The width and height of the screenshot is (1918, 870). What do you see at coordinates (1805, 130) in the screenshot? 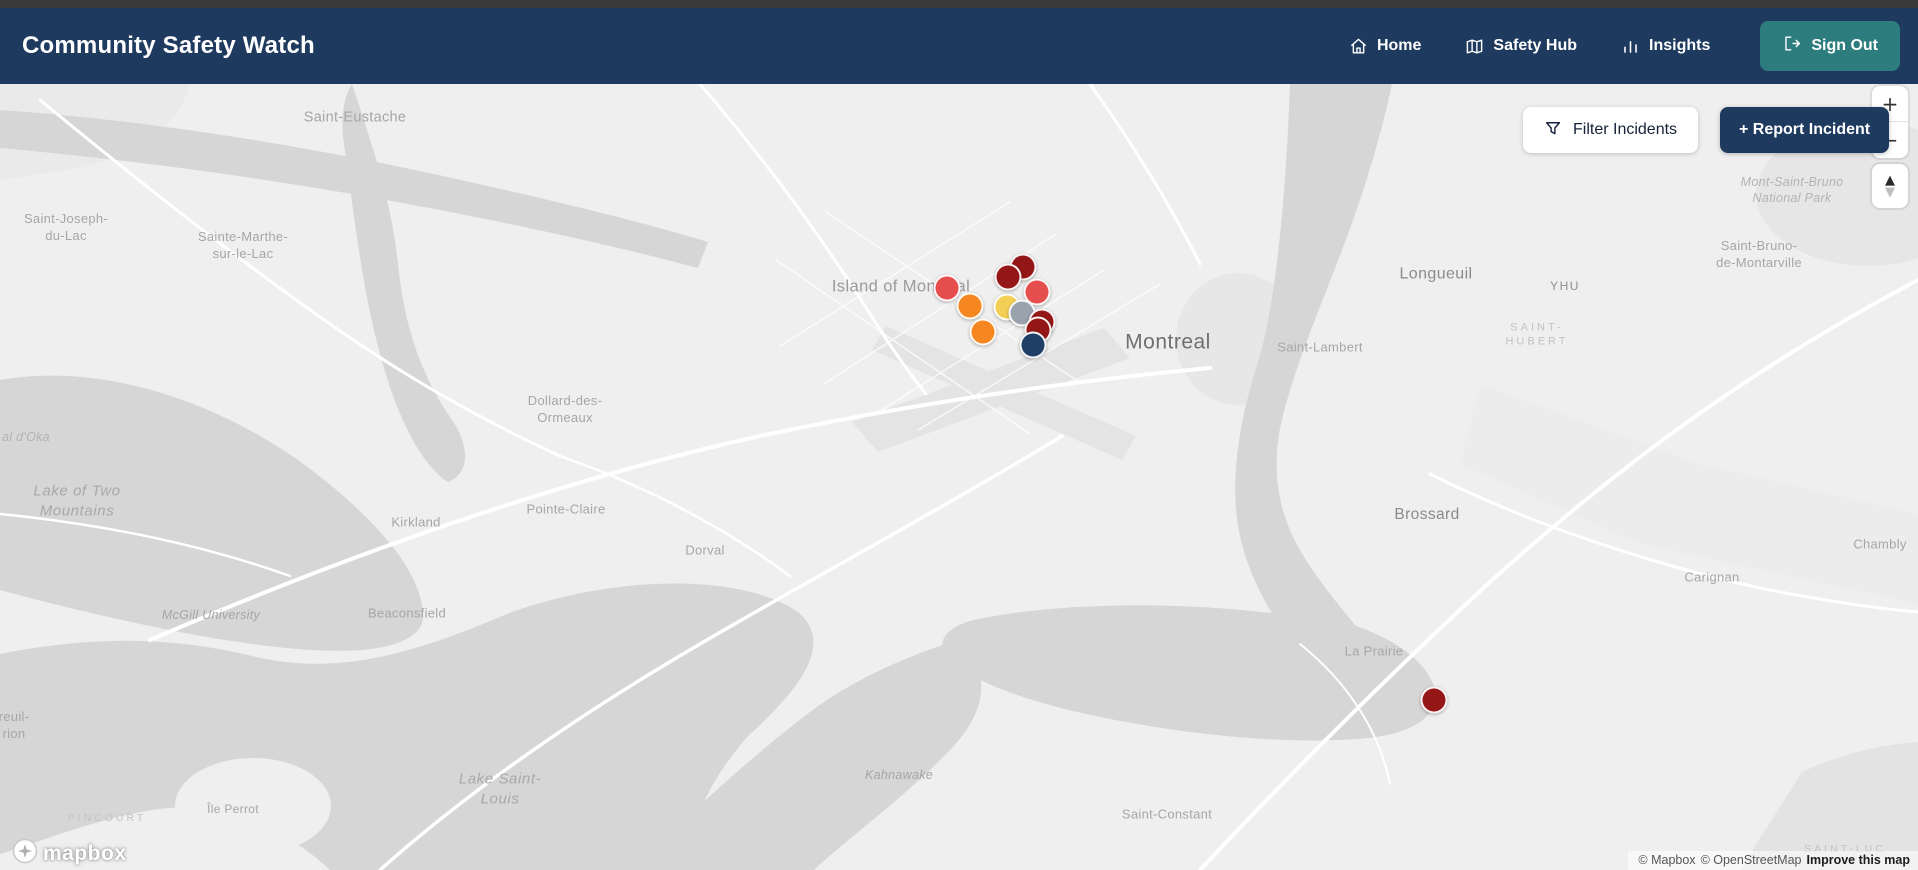
I see `report-incident-button: + Report Incident` at bounding box center [1805, 130].